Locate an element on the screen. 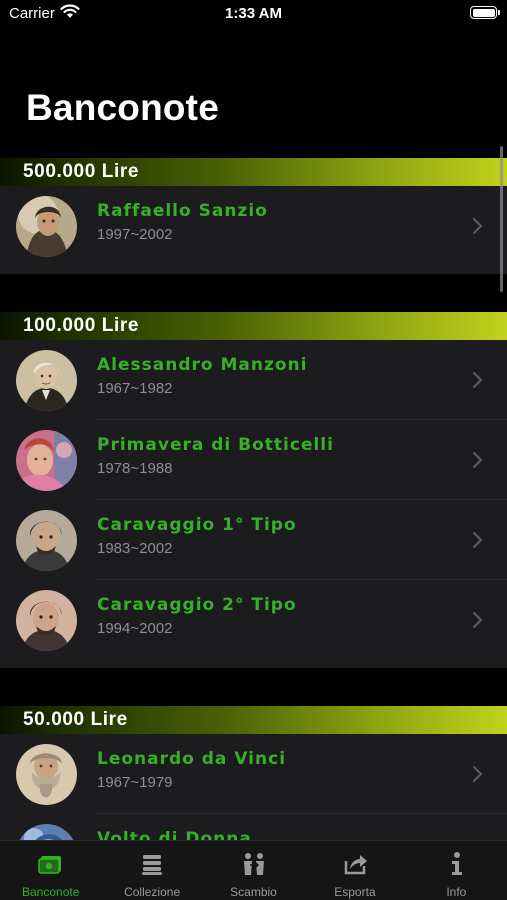 The image size is (507, 900). tab-scambio: Scambio is located at coordinates (253, 870).